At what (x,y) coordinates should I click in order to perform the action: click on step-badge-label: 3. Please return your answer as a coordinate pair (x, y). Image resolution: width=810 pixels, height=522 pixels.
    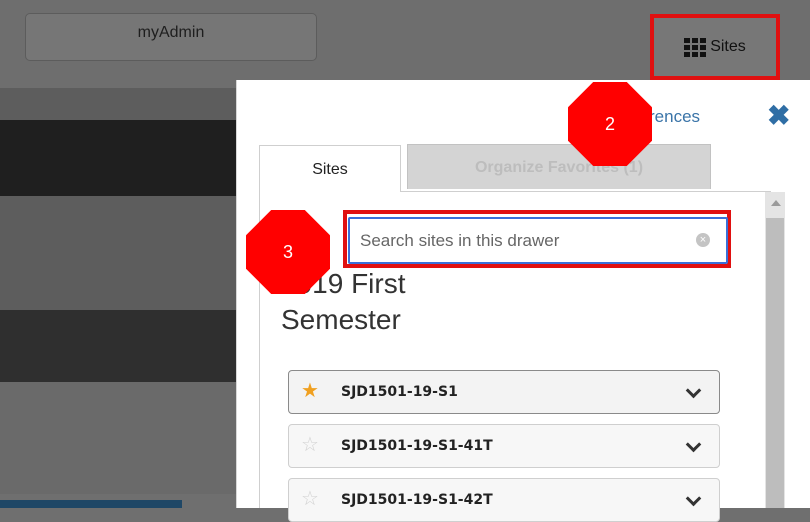
    Looking at the image, I should click on (287, 251).